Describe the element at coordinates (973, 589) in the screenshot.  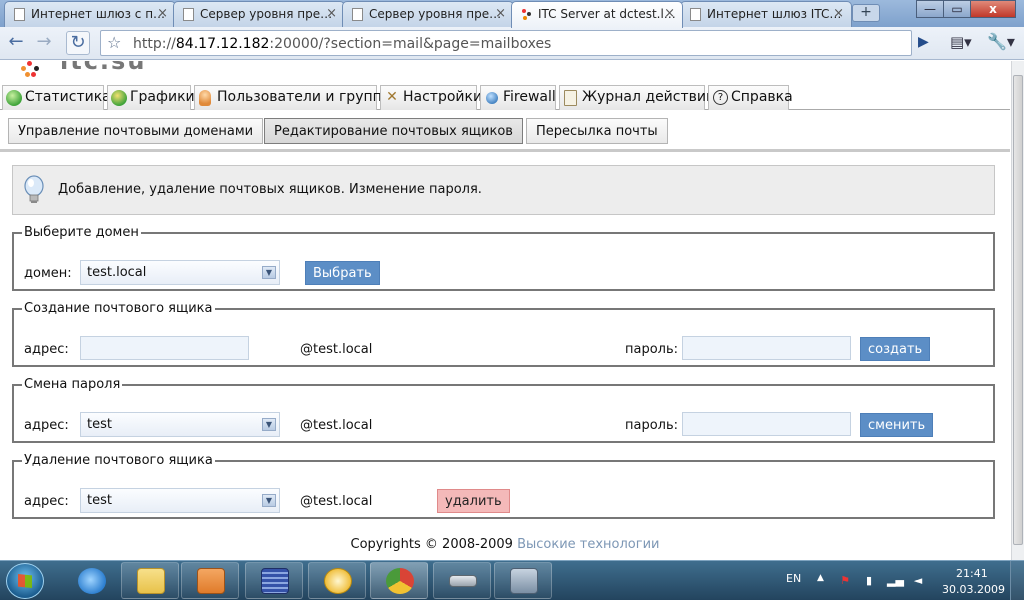
I see `clock-date: 30.03.2009` at that location.